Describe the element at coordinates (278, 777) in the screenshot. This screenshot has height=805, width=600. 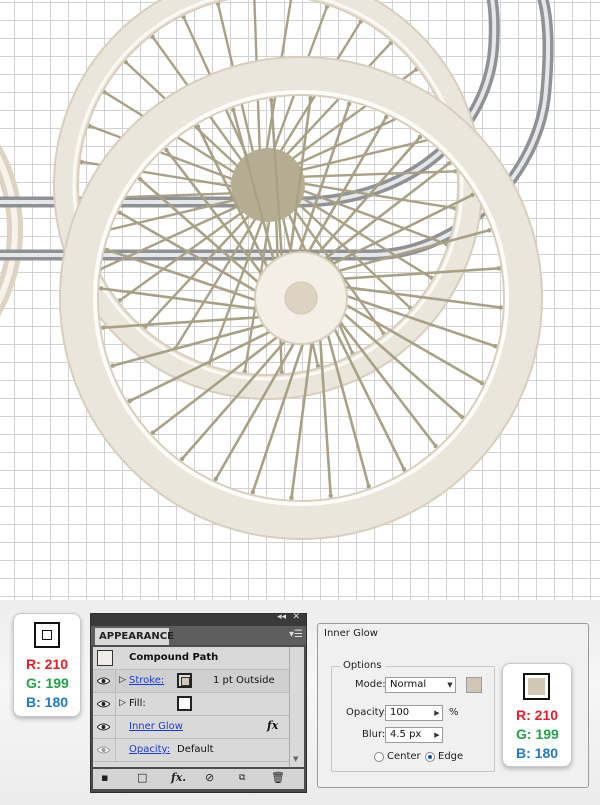
I see `delete-item-icon: 🗑` at that location.